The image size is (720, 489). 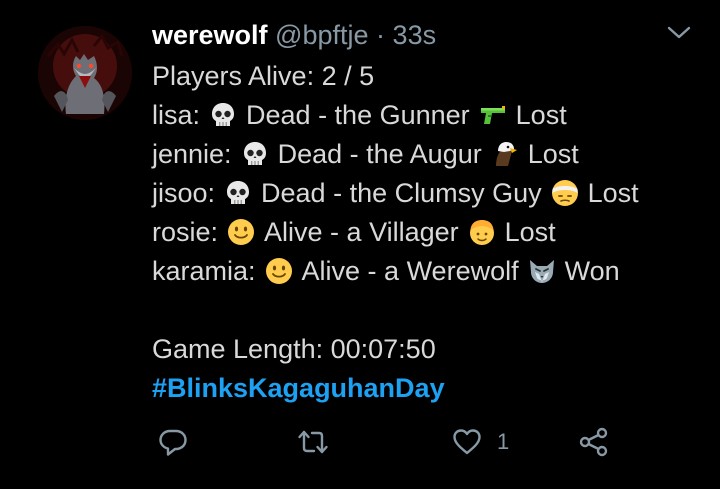 What do you see at coordinates (360, 442) in the screenshot?
I see `tweet-actions: 1` at bounding box center [360, 442].